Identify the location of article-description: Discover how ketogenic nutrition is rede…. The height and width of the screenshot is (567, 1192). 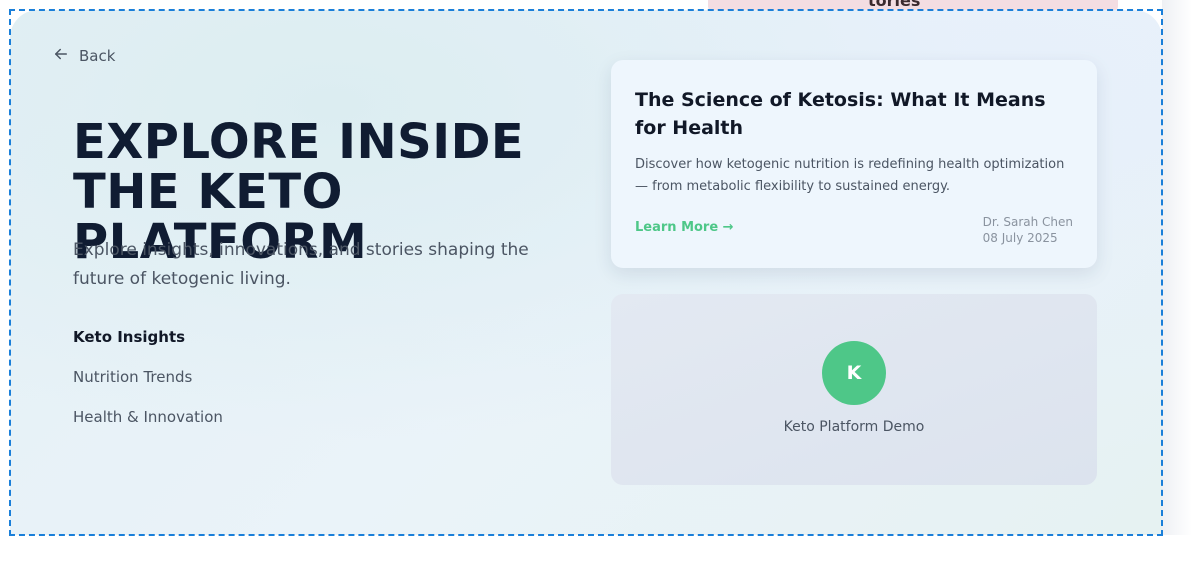
(850, 175).